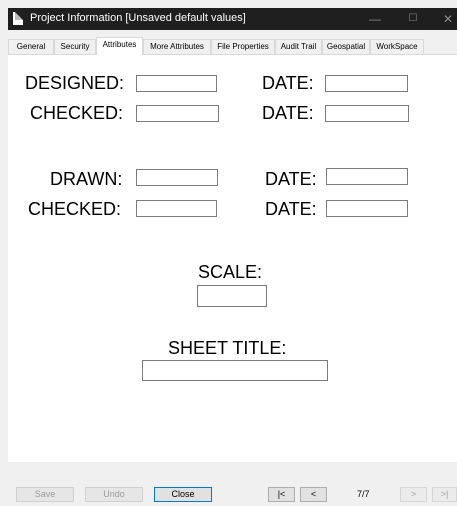 The height and width of the screenshot is (506, 457). I want to click on close-window-button: ✕, so click(446, 19).